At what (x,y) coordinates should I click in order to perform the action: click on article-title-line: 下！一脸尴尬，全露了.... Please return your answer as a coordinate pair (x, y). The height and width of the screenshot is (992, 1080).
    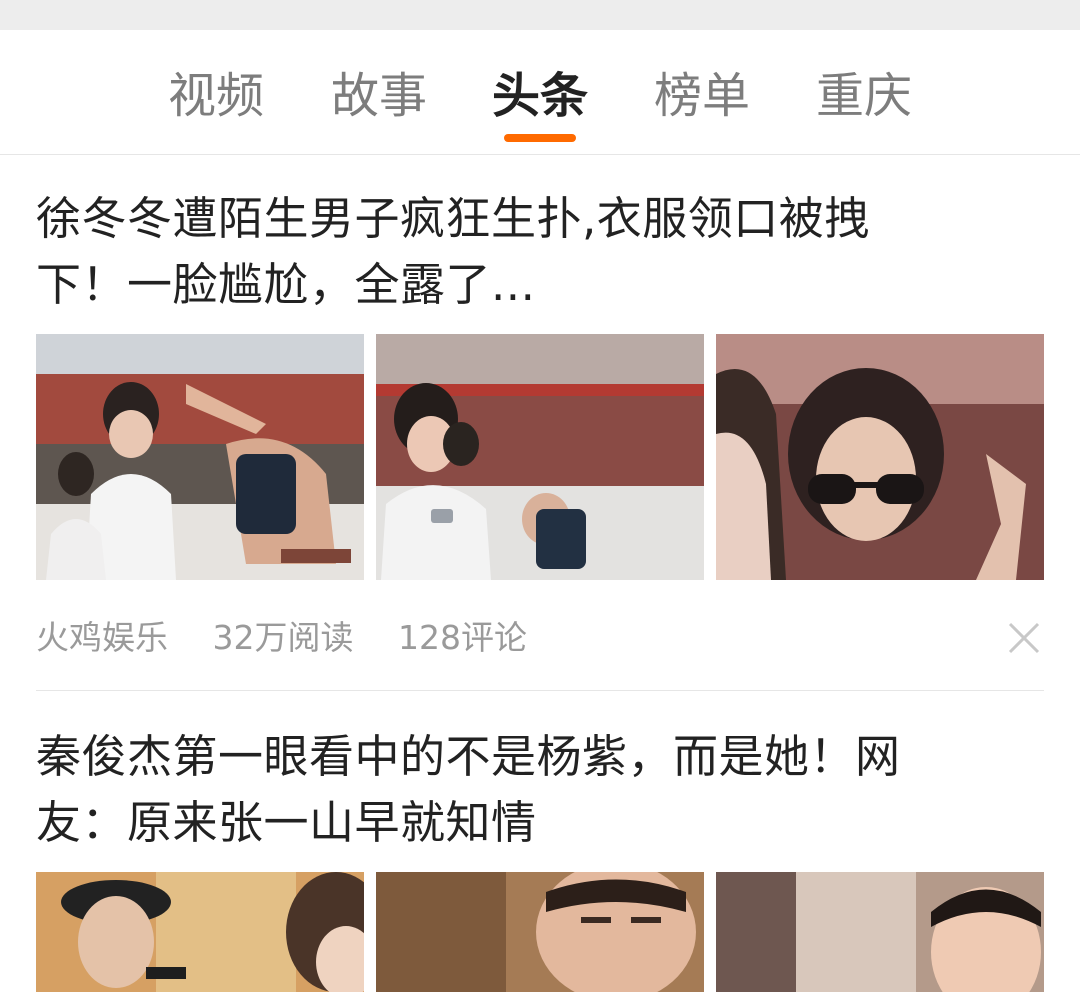
    Looking at the image, I should click on (286, 284).